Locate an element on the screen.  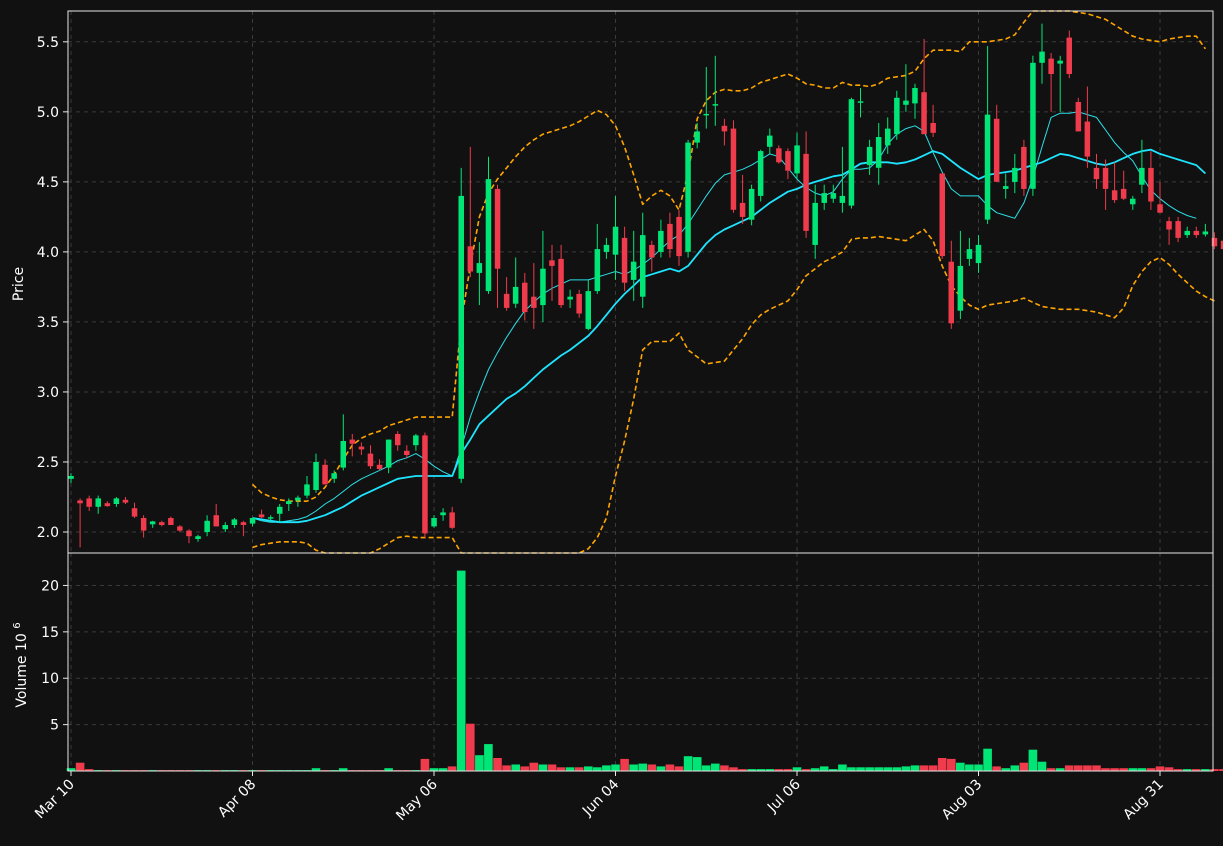
volume-tick-label: 10 is located at coordinates (50, 679).